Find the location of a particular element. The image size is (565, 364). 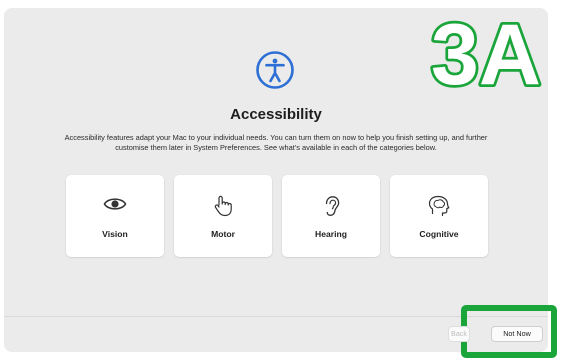

category-card-motor: Motor is located at coordinates (223, 216).